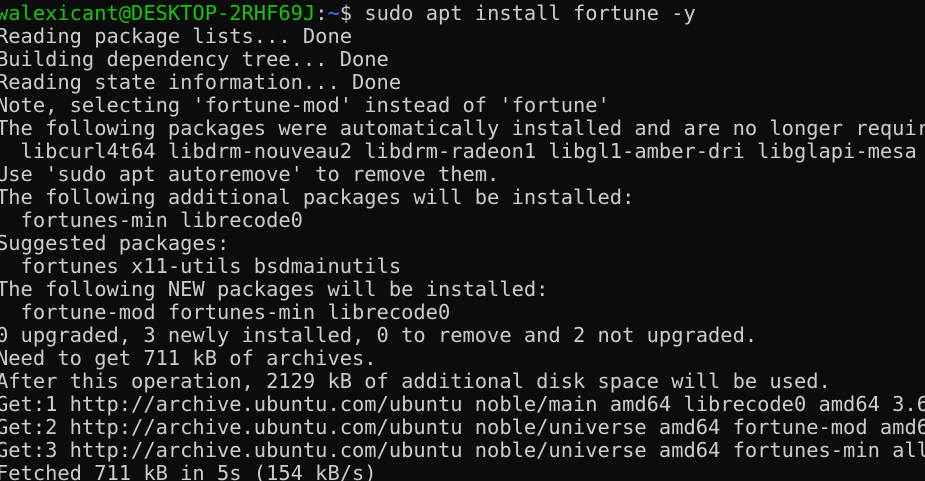 The width and height of the screenshot is (925, 481). Describe the element at coordinates (115, 243) in the screenshot. I see `output-line: Suggested packages:` at that location.